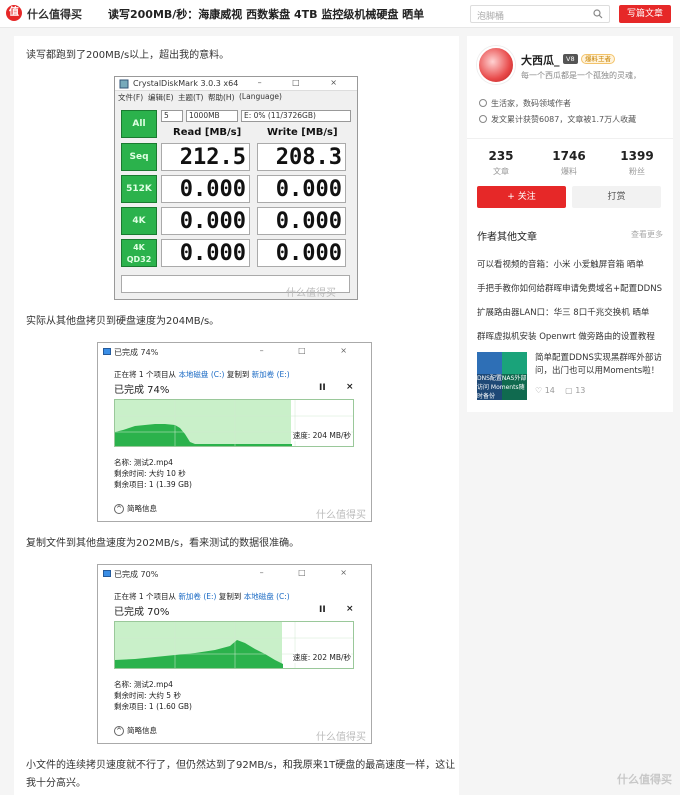  Describe the element at coordinates (150, 473) in the screenshot. I see `time-remaining: 剩余时间: 大约 10 秒` at that location.